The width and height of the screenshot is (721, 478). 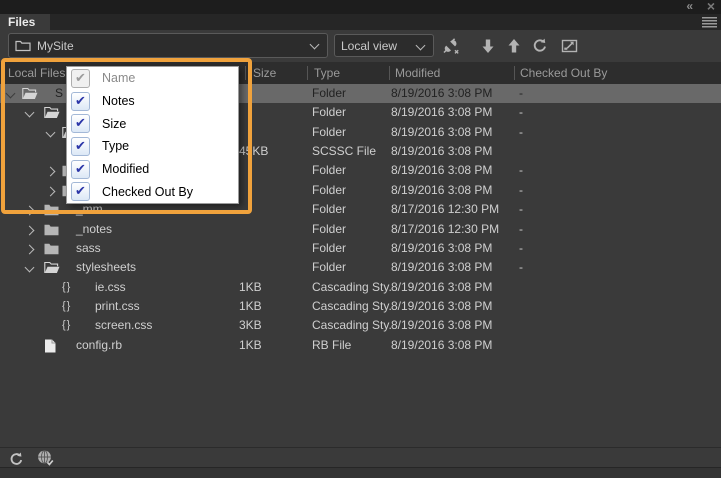 I want to click on tab-bar: Files, so click(x=360, y=22).